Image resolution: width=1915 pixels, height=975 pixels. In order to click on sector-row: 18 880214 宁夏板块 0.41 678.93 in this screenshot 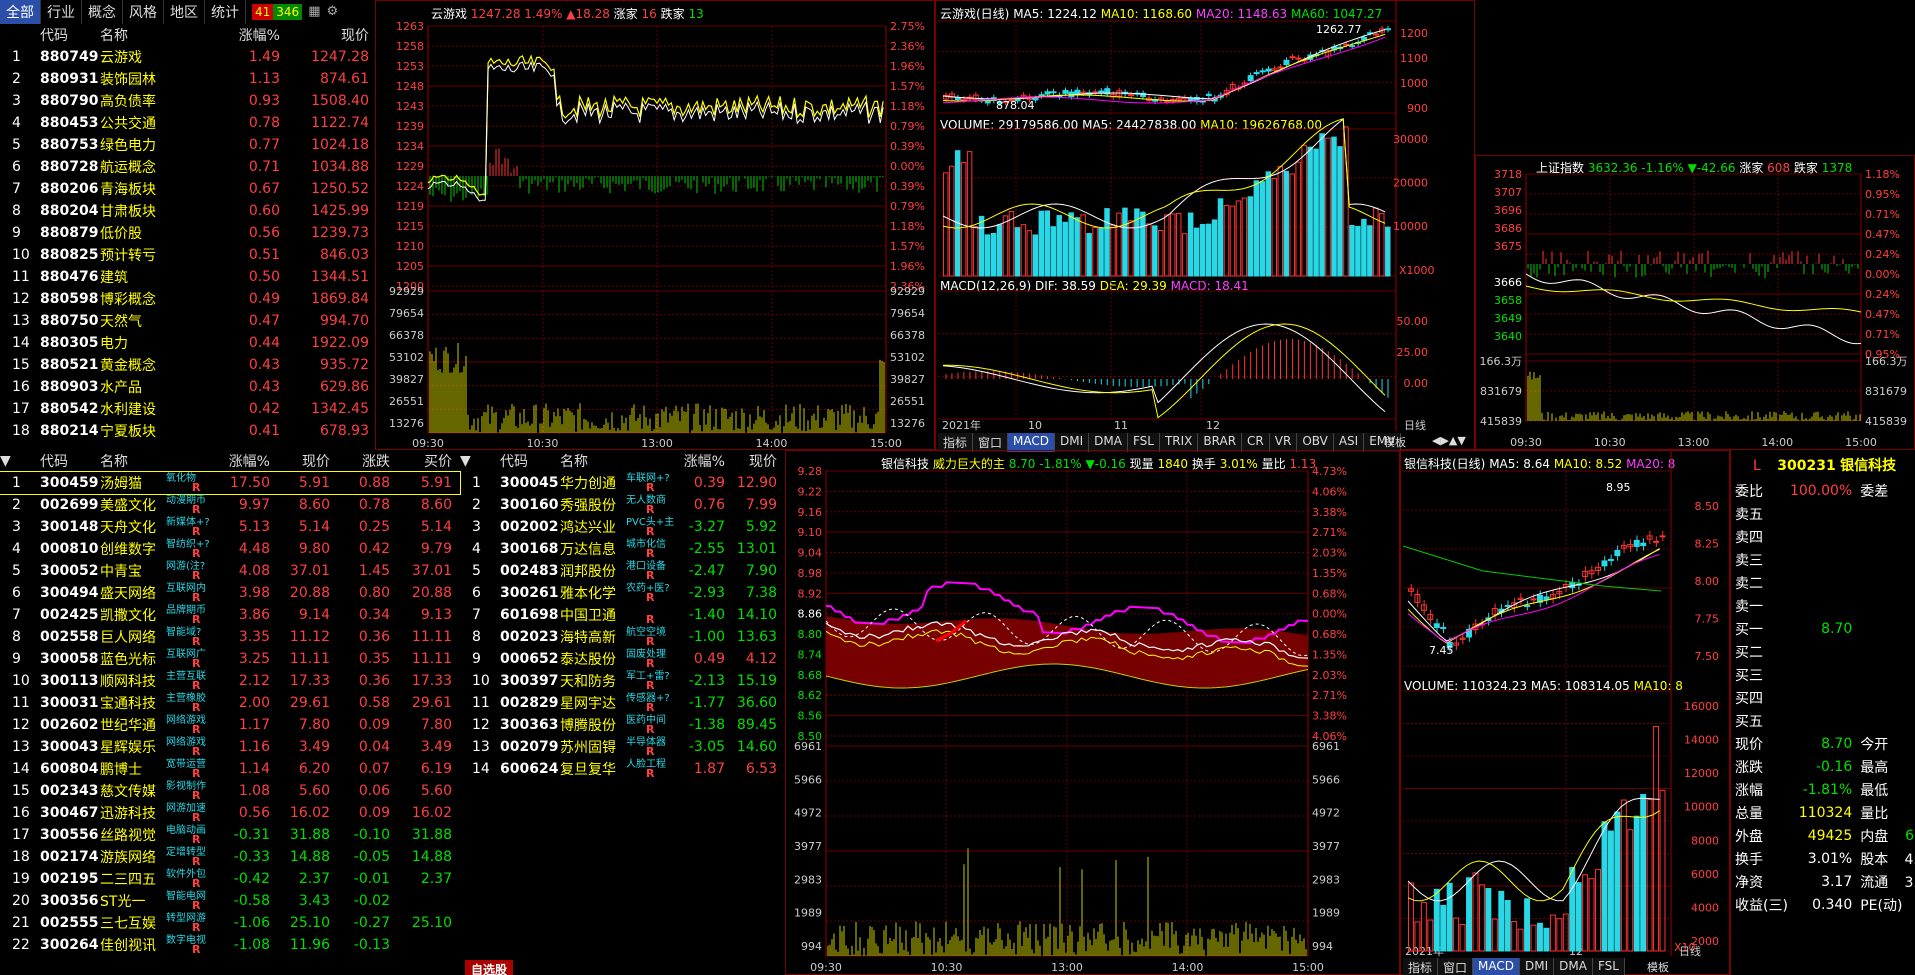, I will do `click(187, 431)`.